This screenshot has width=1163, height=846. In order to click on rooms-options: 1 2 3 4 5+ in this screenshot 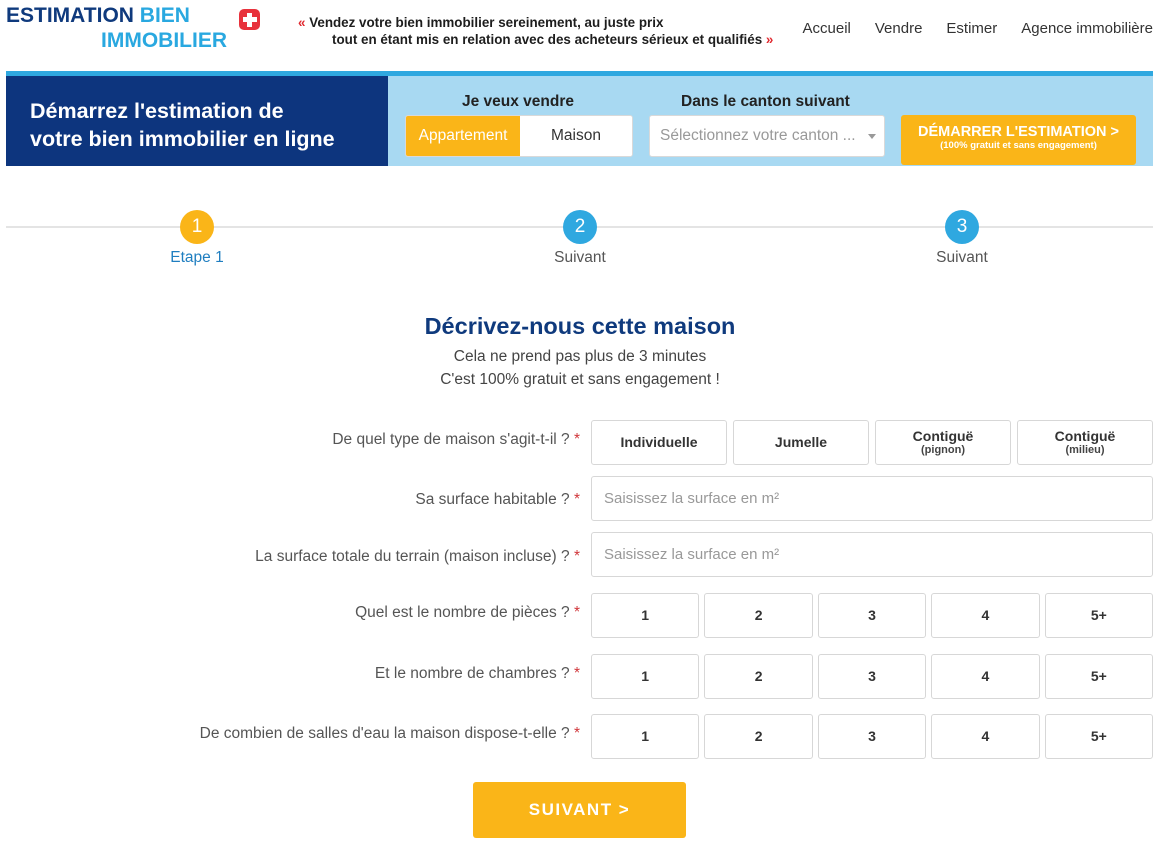, I will do `click(872, 615)`.